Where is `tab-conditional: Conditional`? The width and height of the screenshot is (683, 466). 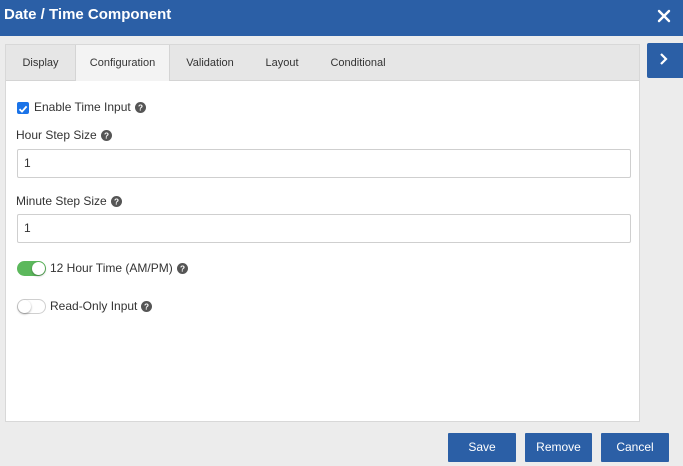 tab-conditional: Conditional is located at coordinates (358, 63).